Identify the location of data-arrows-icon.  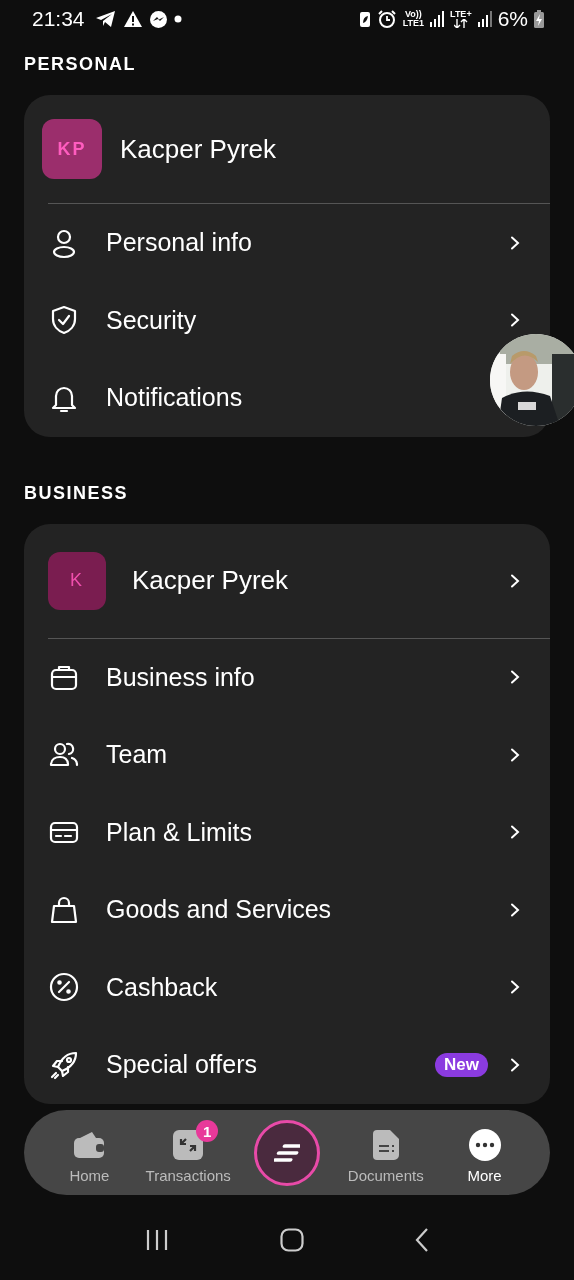
(460, 23).